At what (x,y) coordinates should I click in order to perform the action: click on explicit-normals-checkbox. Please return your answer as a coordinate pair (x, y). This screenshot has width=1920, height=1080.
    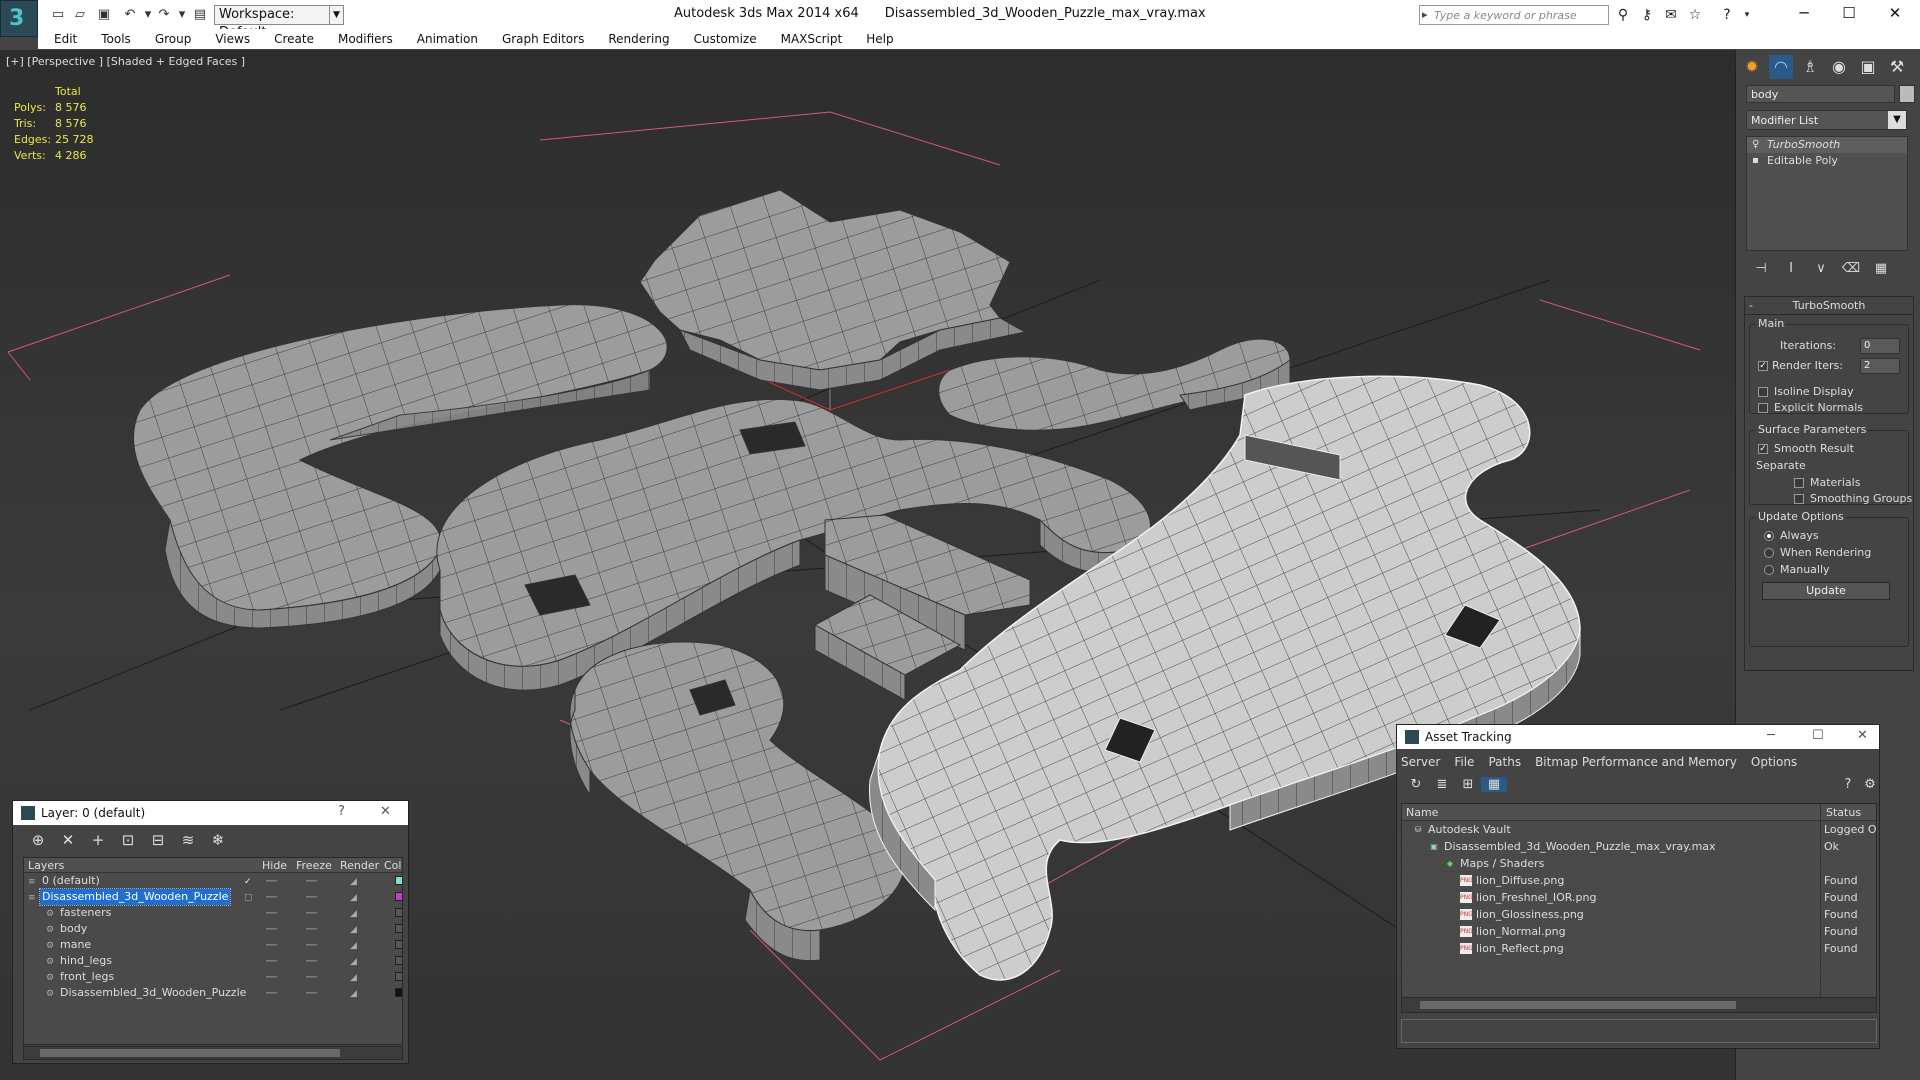
    Looking at the image, I should click on (1763, 408).